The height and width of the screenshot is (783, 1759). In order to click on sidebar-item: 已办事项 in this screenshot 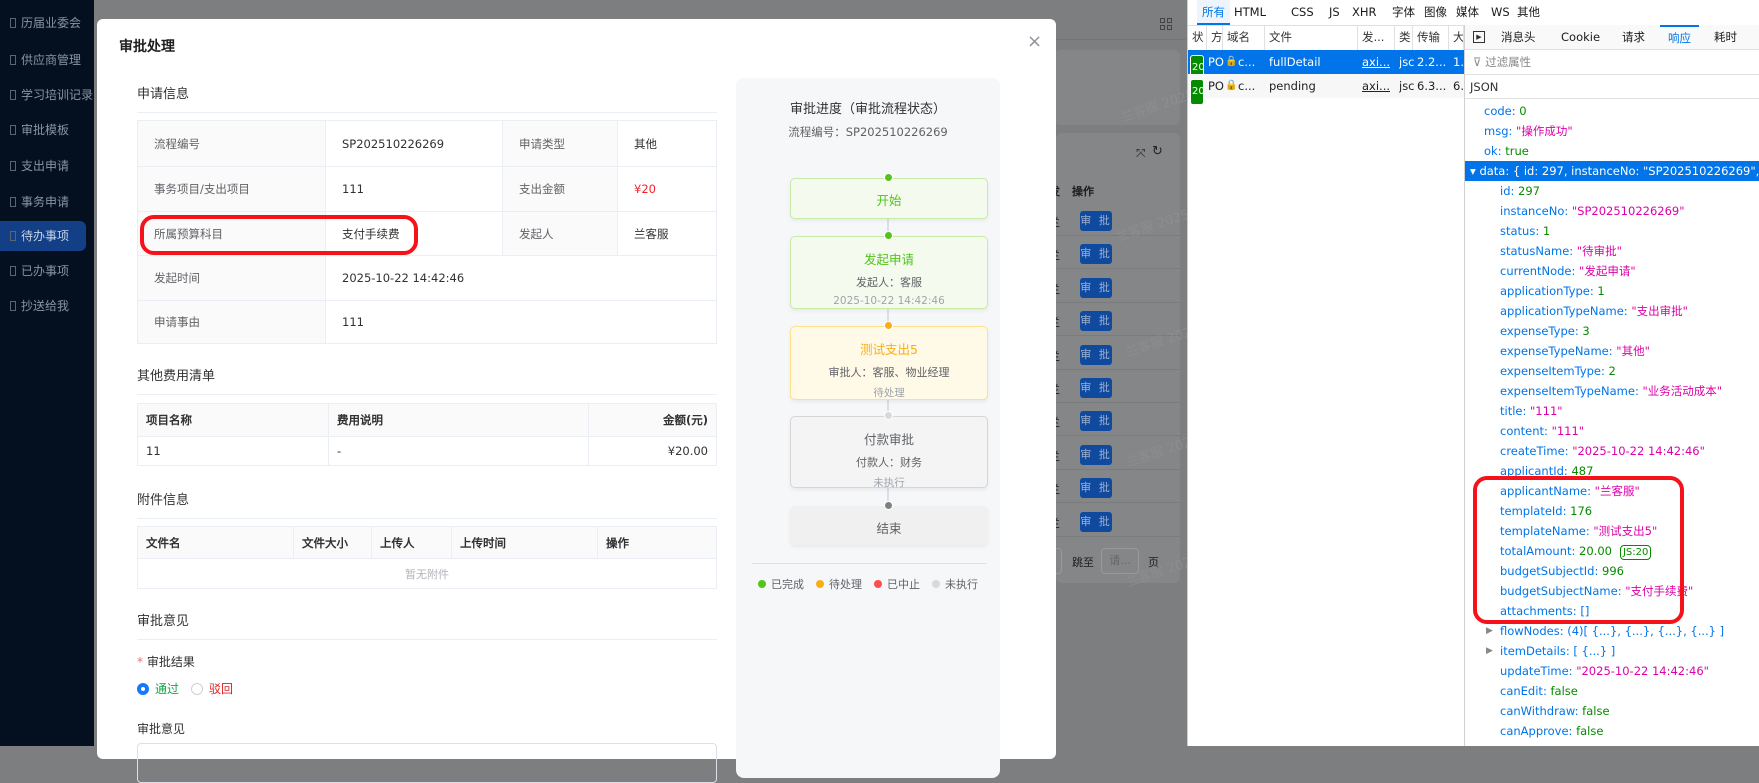, I will do `click(47, 271)`.